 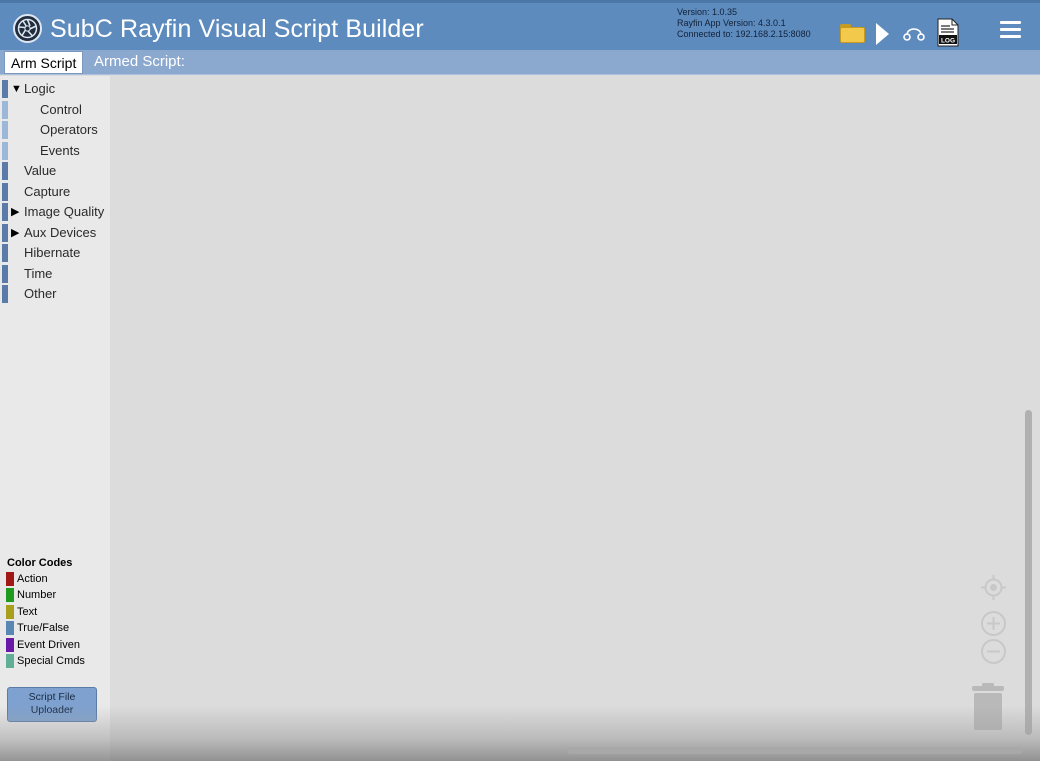 What do you see at coordinates (60, 232) in the screenshot?
I see `category-label: Aux Devices` at bounding box center [60, 232].